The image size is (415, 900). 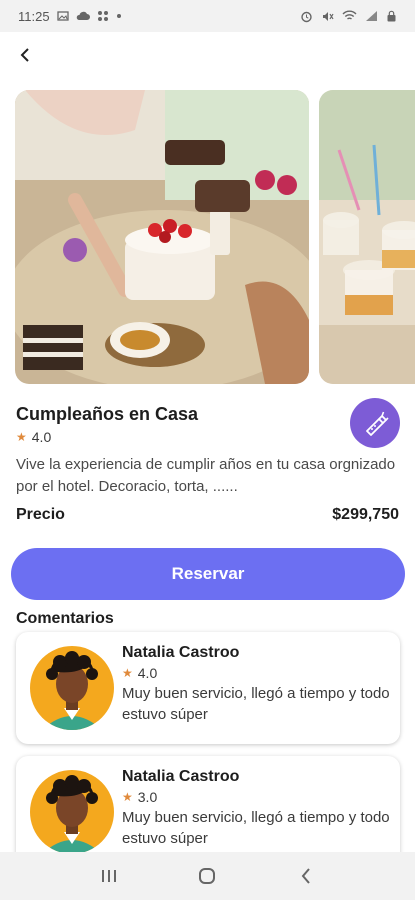 I want to click on reserve-button: Reservar, so click(x=208, y=574).